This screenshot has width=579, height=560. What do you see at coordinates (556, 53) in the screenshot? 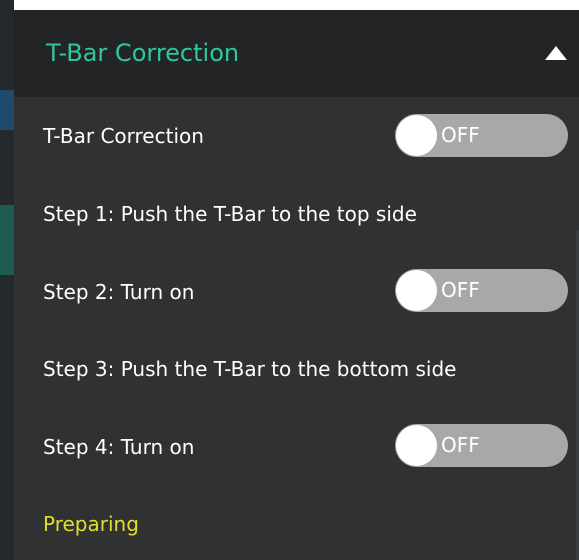
I see `triangle-up-icon` at bounding box center [556, 53].